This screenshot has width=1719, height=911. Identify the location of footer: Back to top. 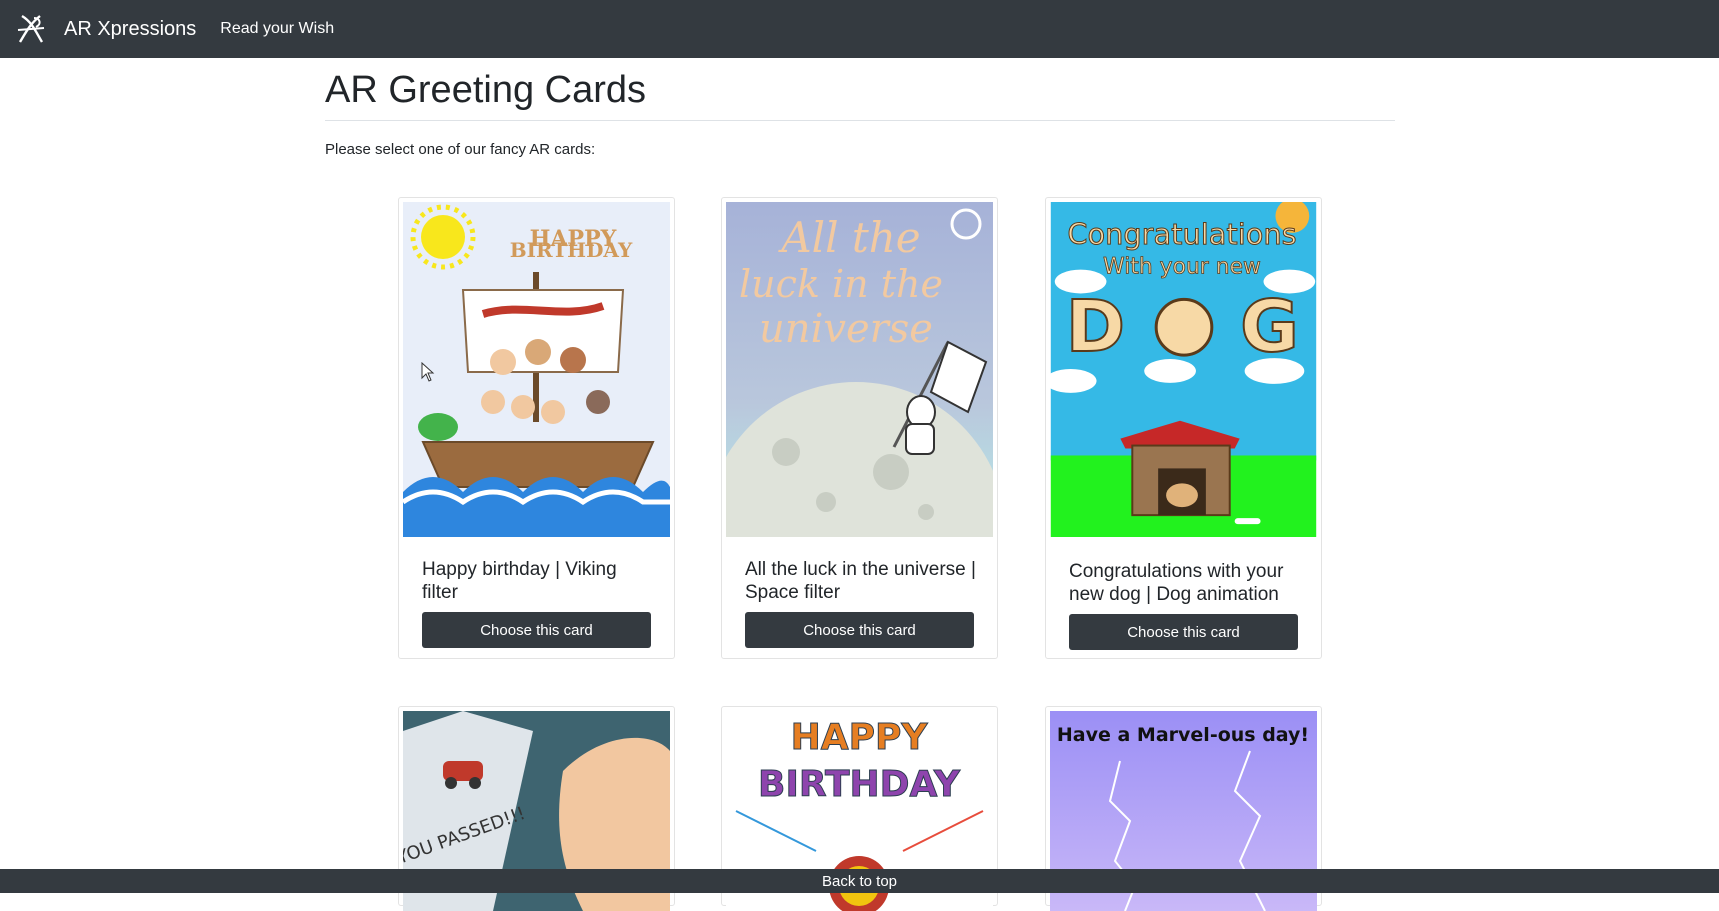
(859, 881).